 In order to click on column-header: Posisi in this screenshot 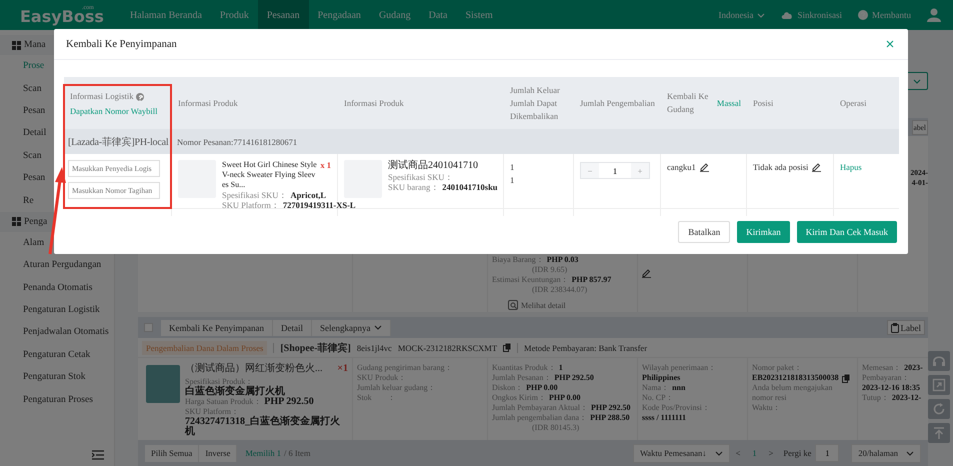, I will do `click(763, 103)`.